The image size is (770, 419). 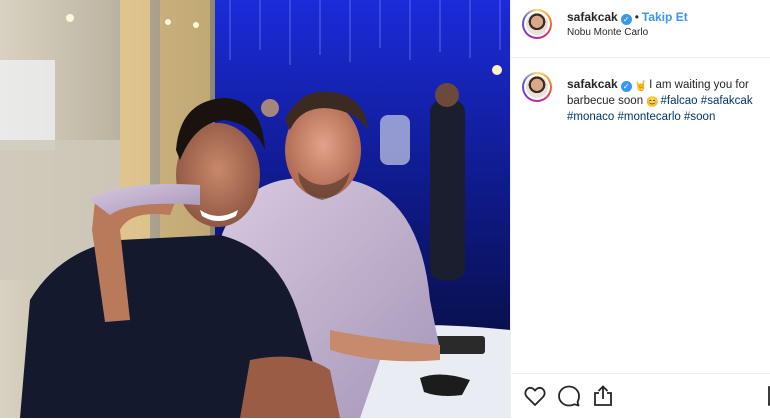 I want to click on share-icon, so click(x=603, y=396).